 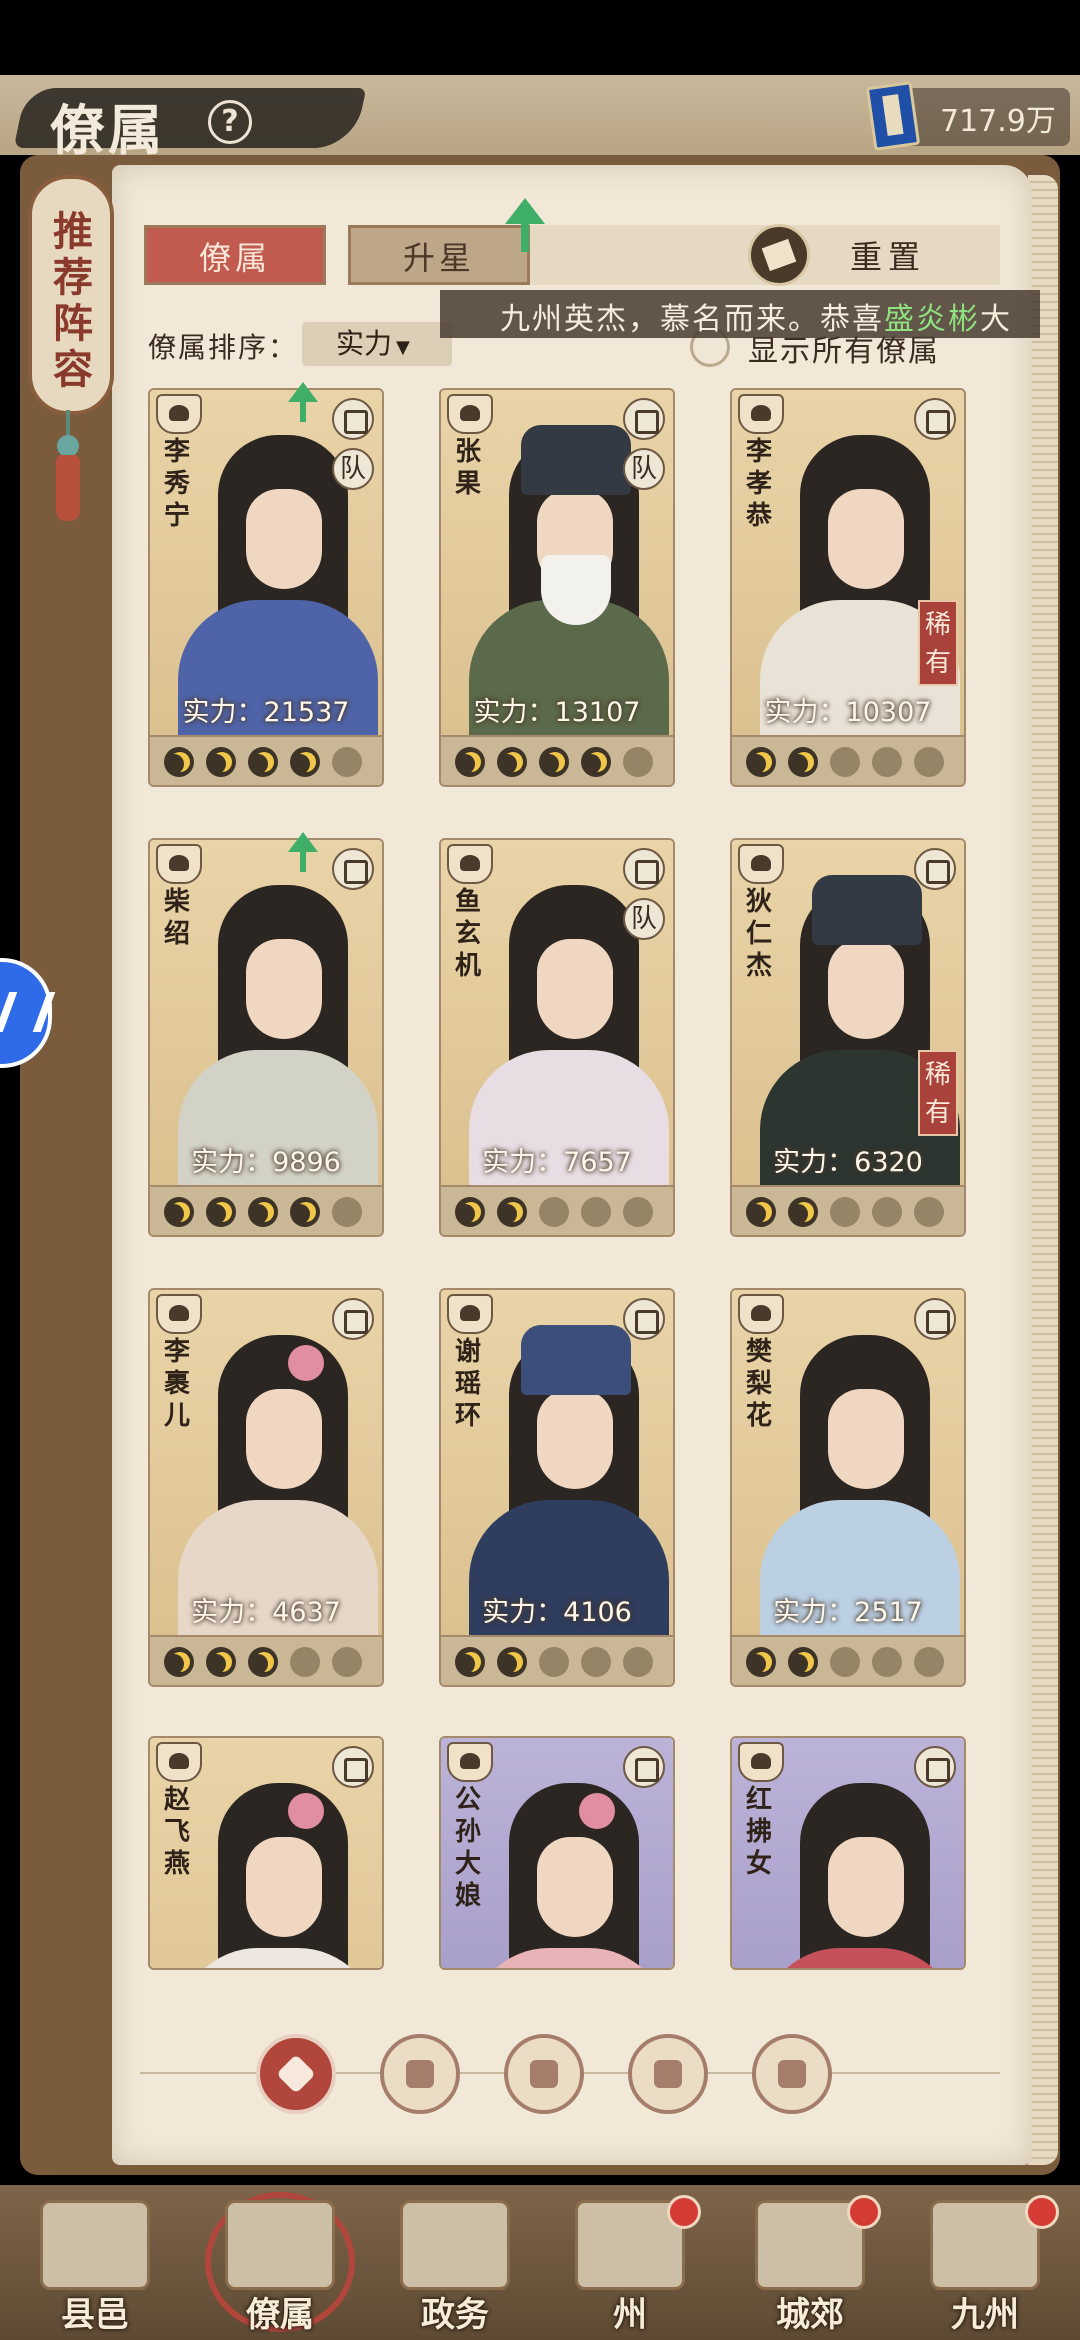 What do you see at coordinates (266, 1037) in the screenshot?
I see `card-frame: 柴绍 实力：9896` at bounding box center [266, 1037].